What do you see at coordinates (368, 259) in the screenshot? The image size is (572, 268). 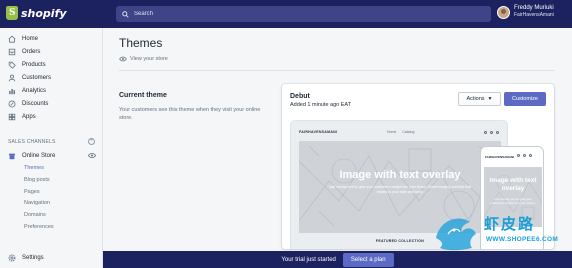 I see `select-plan-button: Select a plan` at bounding box center [368, 259].